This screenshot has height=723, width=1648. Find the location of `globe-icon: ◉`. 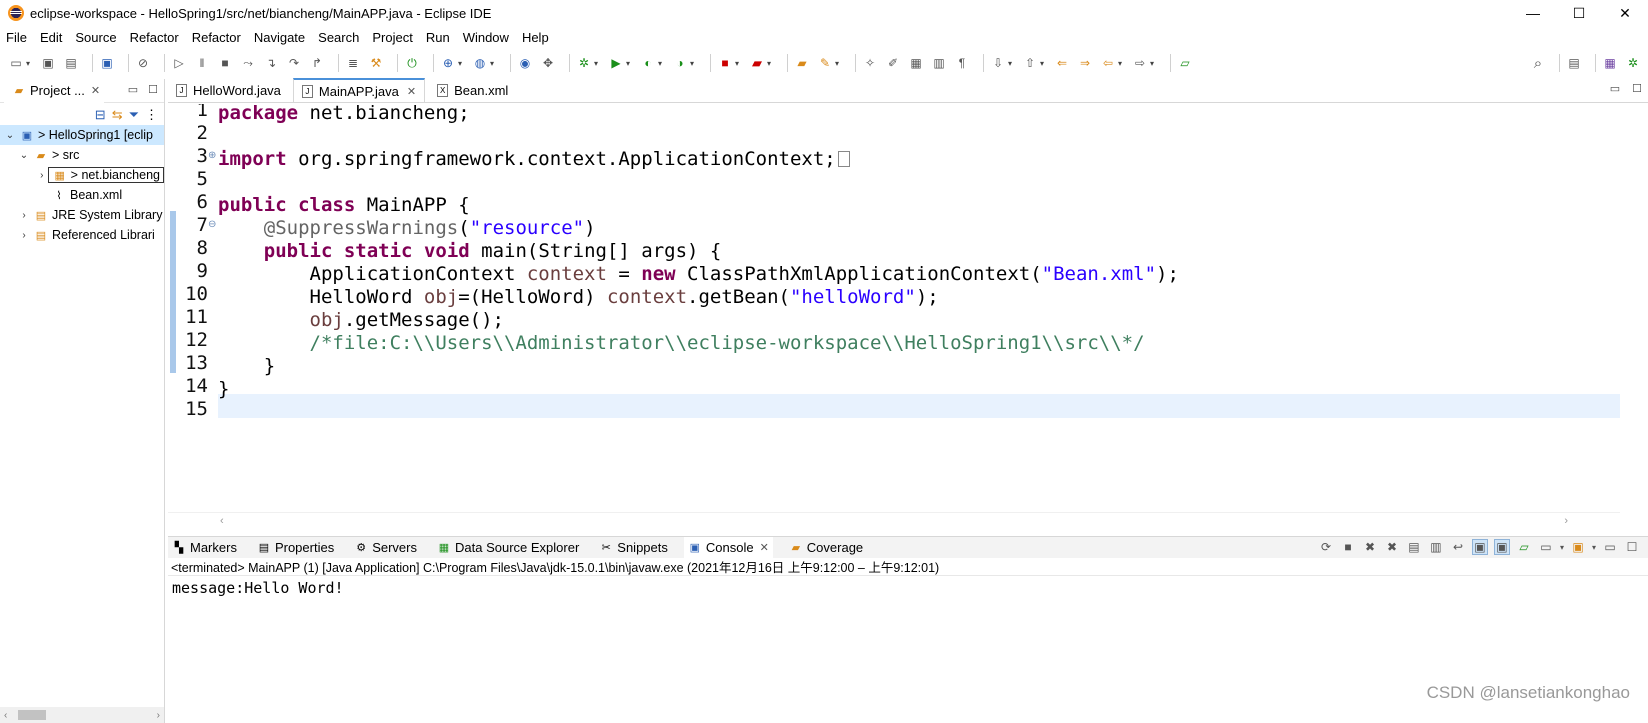

globe-icon: ◉ is located at coordinates (525, 63).